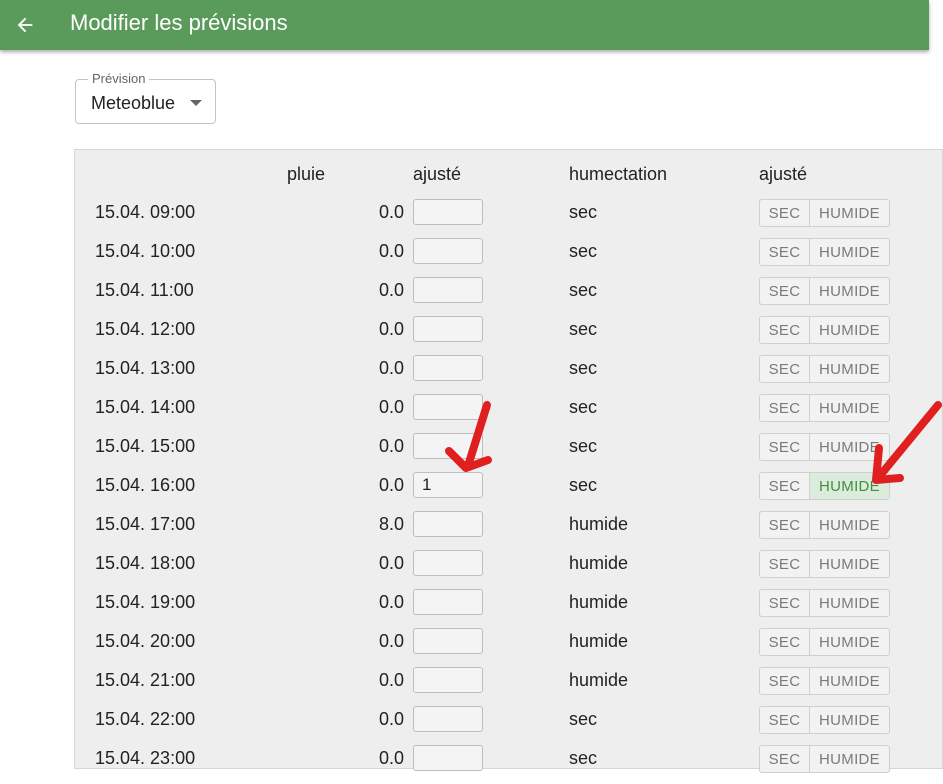  I want to click on table-row: 15.04. 17:00 8.0 humide SEC HUMIDE, so click(464, 530).